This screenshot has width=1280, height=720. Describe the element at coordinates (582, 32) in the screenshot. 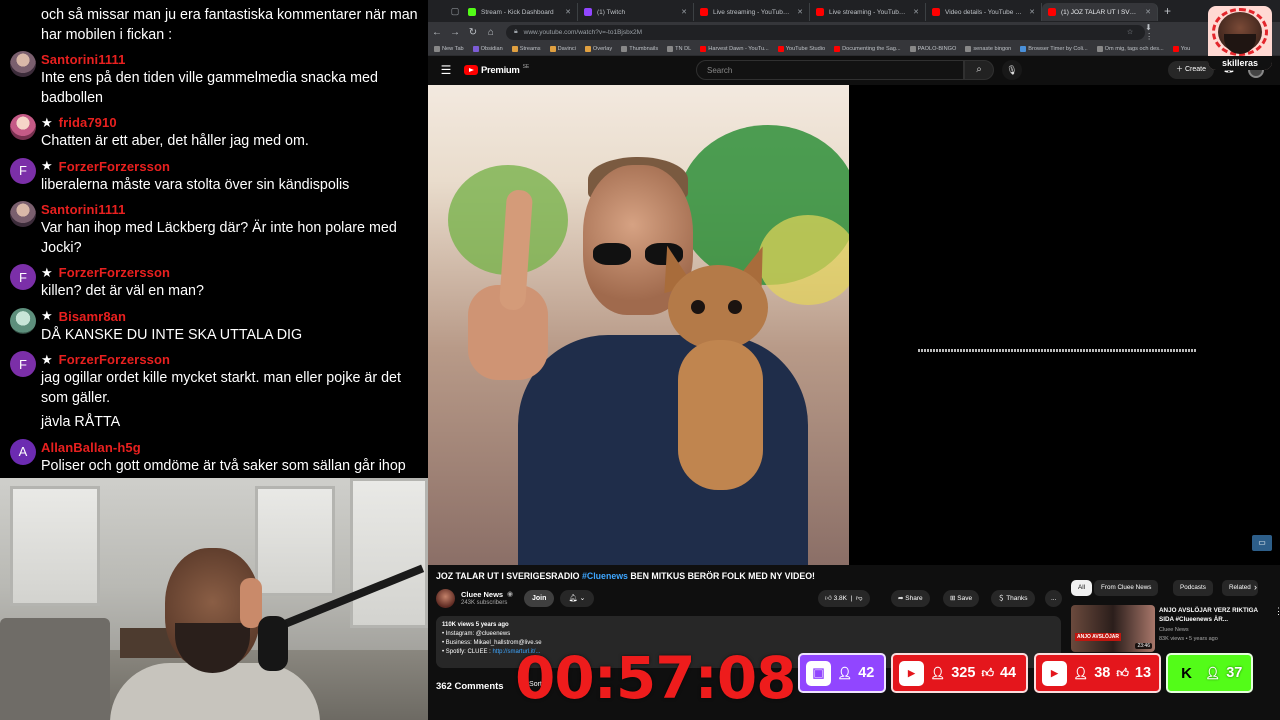

I see `url-text: www.youtube.com/watch?v=-to1Bjsbx2M` at that location.